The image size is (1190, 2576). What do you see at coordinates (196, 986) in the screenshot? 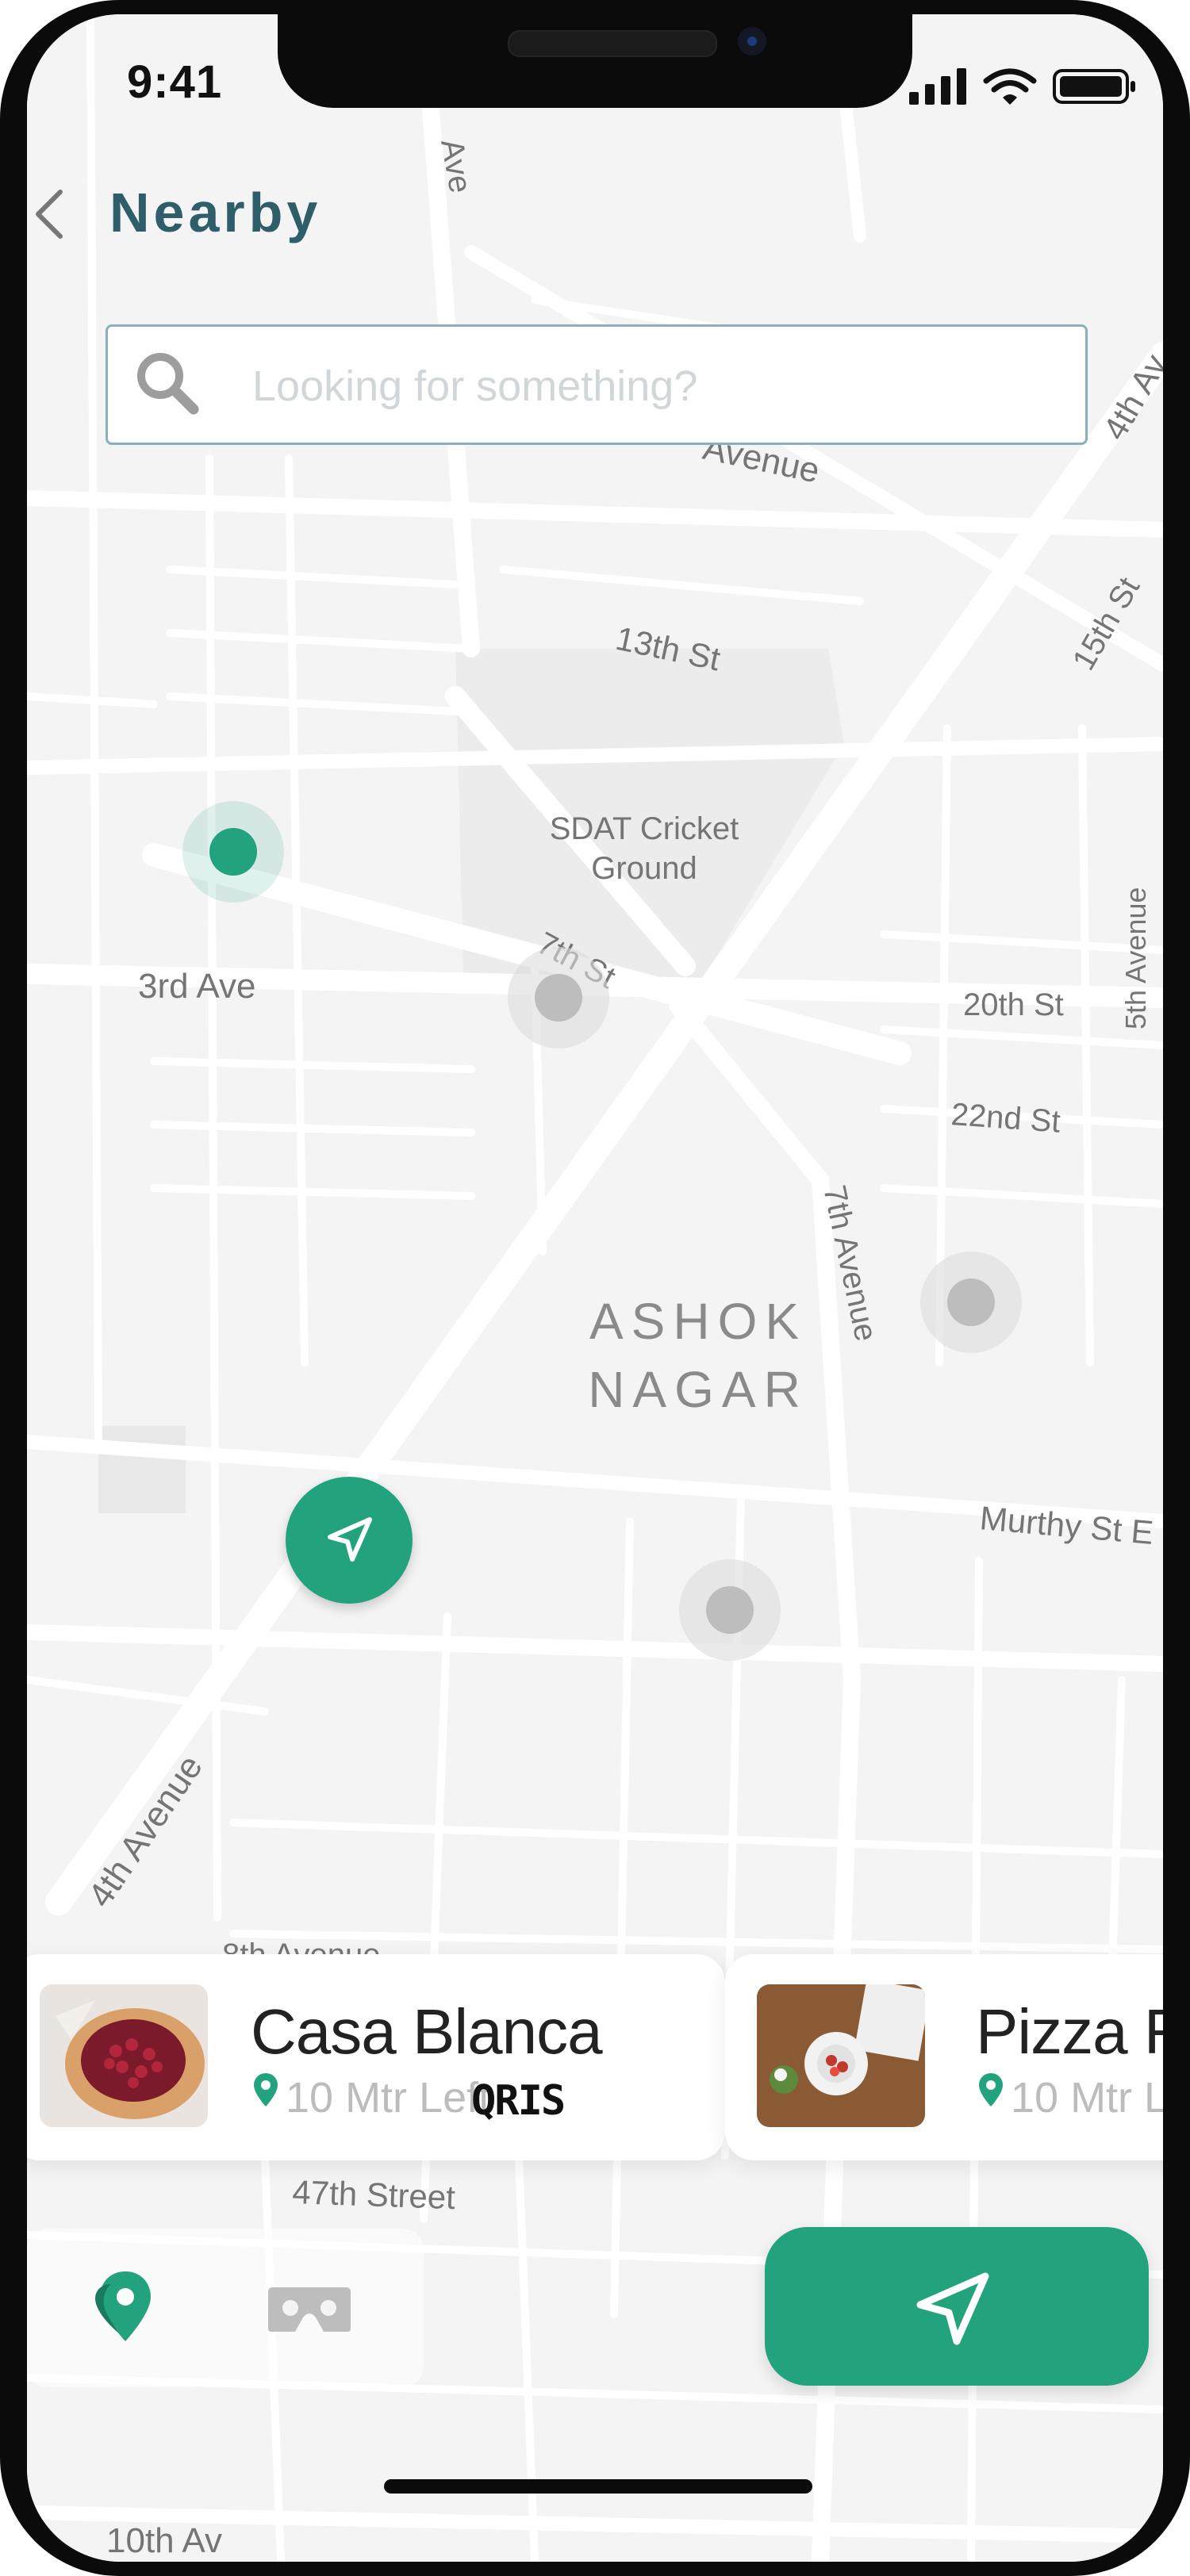
I see `map-label: 3rd Ave` at bounding box center [196, 986].